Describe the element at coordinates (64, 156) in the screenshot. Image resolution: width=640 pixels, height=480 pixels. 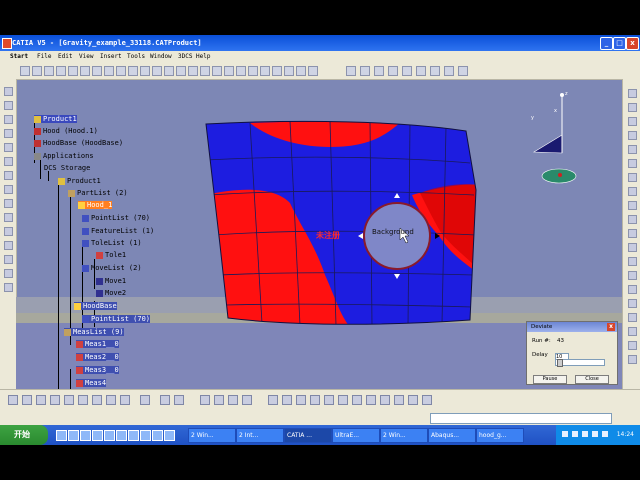
I see `tree-node-applications: Applications` at that location.